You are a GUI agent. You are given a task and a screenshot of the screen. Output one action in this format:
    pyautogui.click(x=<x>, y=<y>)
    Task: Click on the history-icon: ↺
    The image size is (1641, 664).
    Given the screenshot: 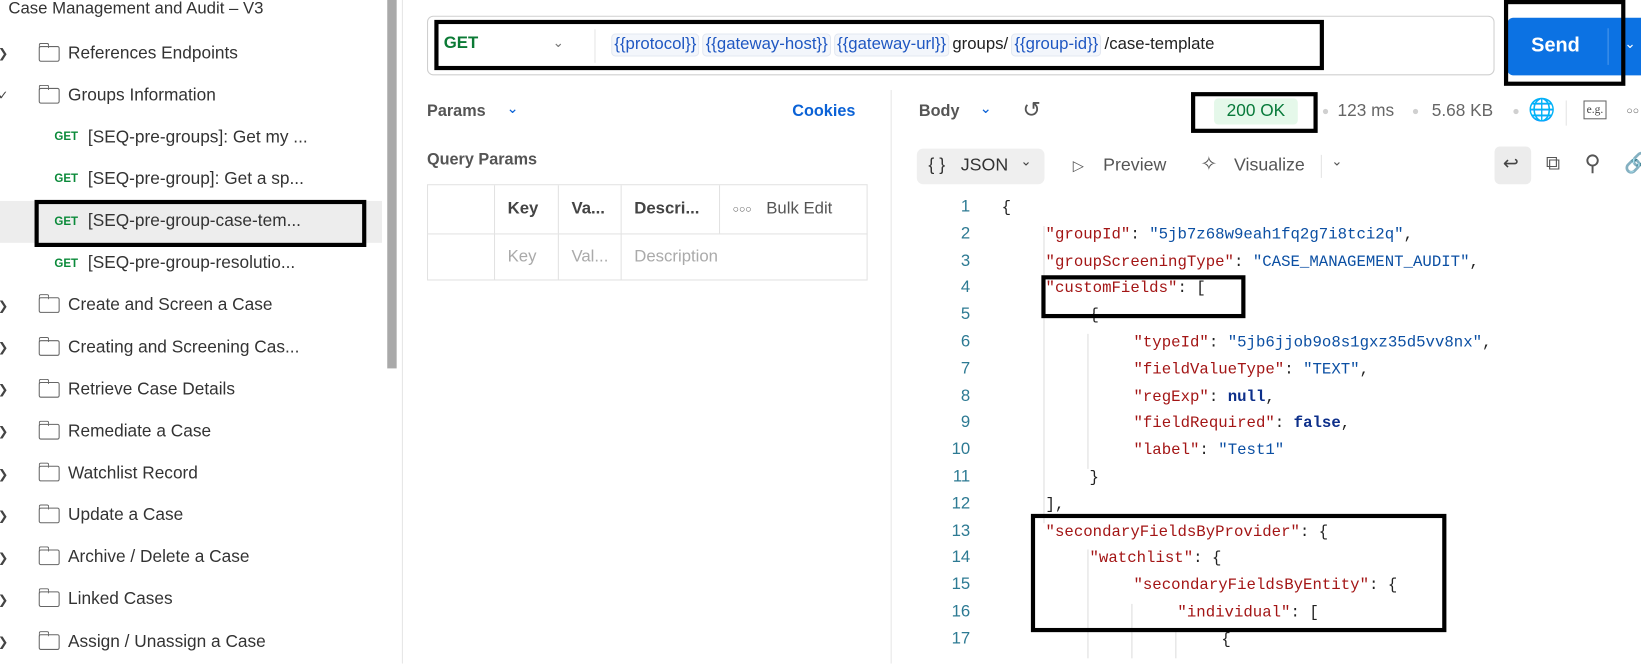 What is the action you would take?
    pyautogui.click(x=1032, y=110)
    